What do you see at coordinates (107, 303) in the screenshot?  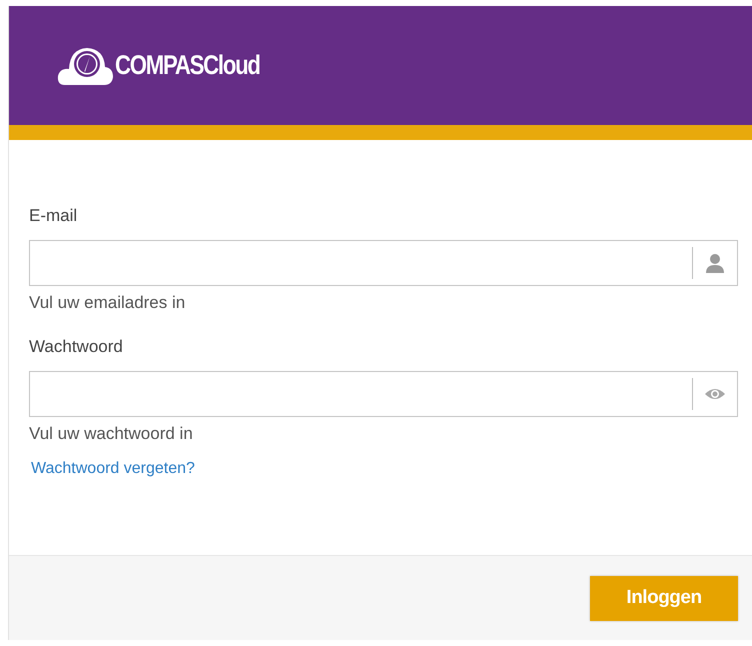 I see `helper-text: Vul uw emailadres in` at bounding box center [107, 303].